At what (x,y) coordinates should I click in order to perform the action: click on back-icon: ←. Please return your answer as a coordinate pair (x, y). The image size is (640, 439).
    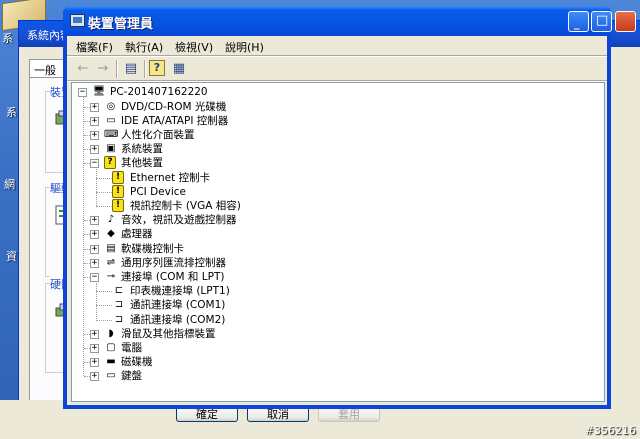
    Looking at the image, I should click on (83, 69).